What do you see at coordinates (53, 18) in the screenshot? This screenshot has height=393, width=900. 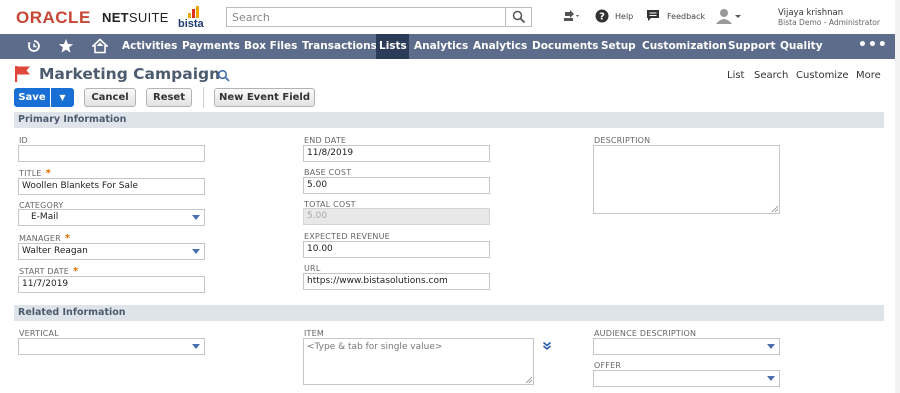 I see `oracle-logo: ORACLE` at bounding box center [53, 18].